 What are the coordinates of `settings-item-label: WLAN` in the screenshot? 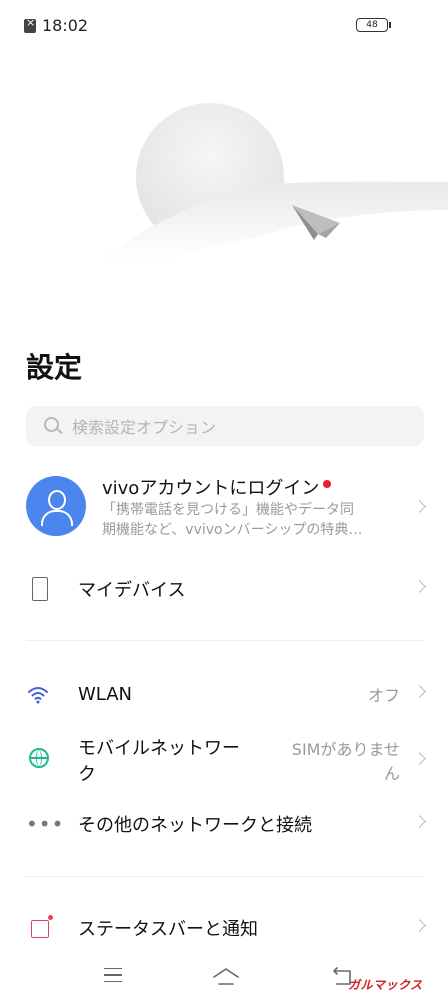 It's located at (105, 694).